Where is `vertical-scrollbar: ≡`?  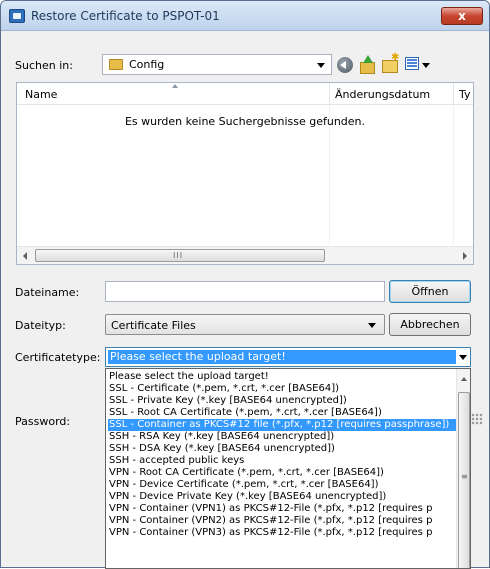
vertical-scrollbar: ≡ is located at coordinates (463, 468).